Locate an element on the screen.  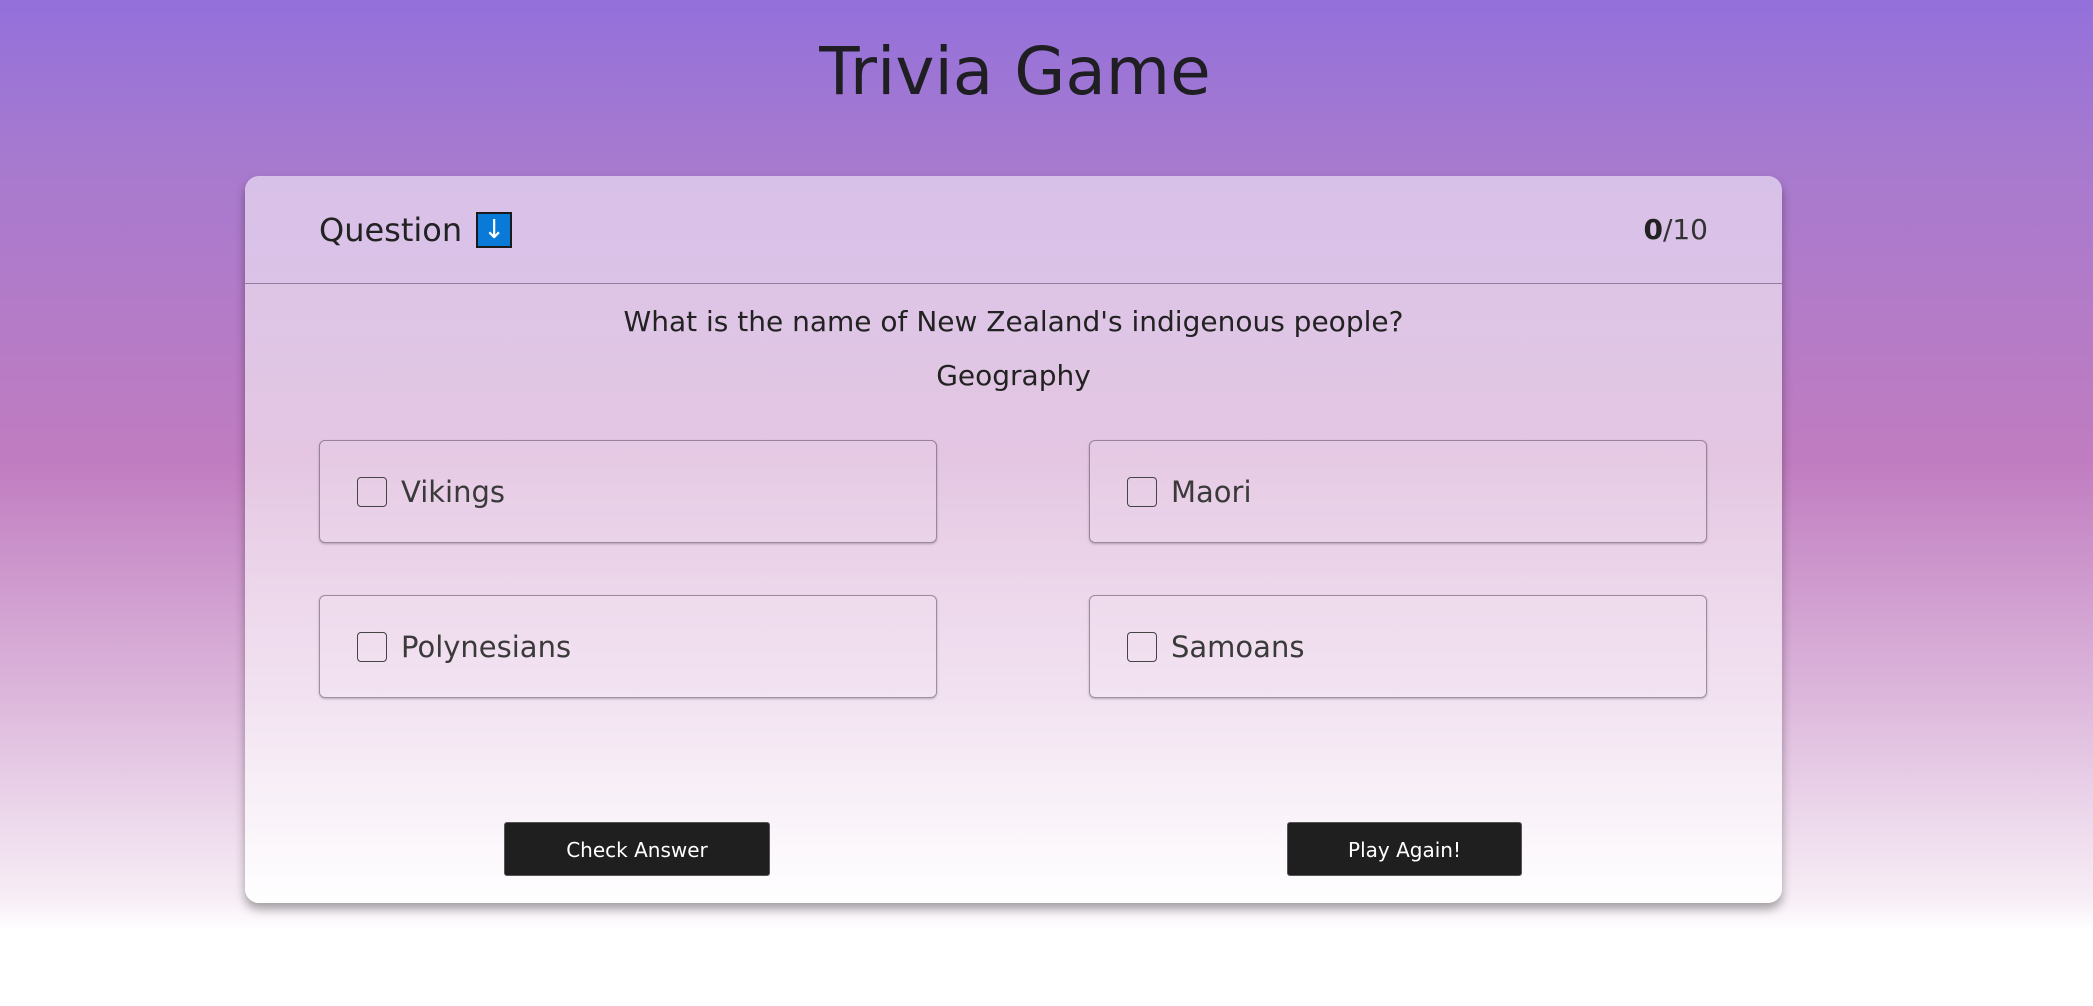
down-arrow-icon: ↓ is located at coordinates (494, 230).